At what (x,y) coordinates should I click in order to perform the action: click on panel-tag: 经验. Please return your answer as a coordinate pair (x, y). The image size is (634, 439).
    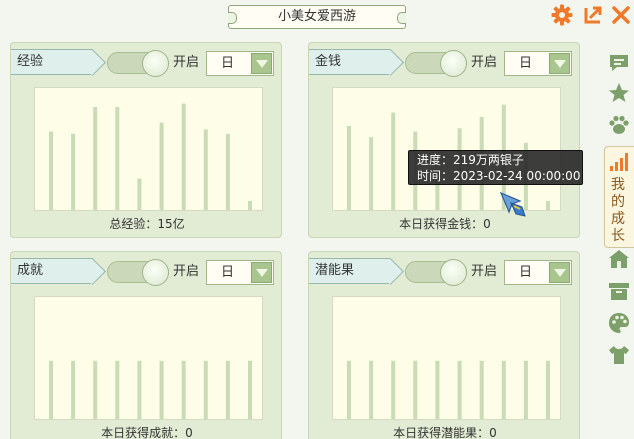
    Looking at the image, I should click on (52, 62).